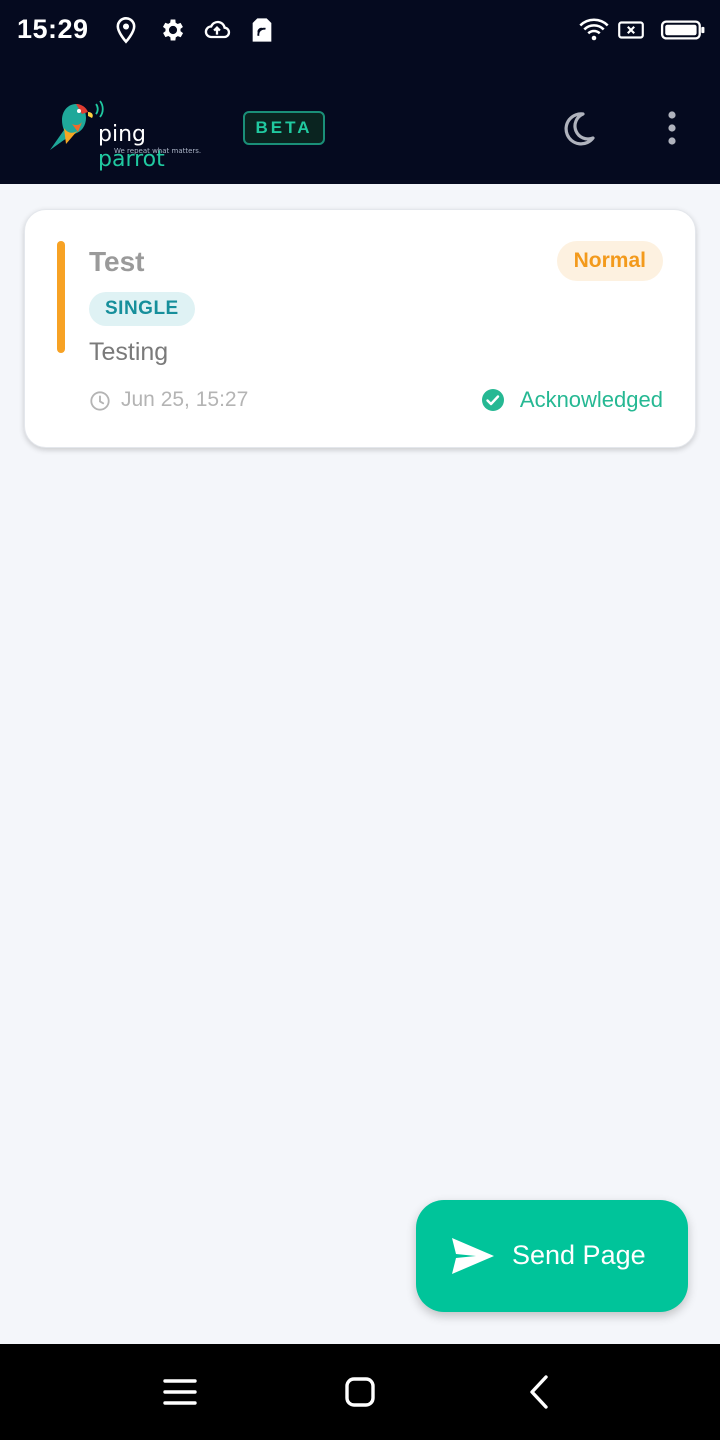  Describe the element at coordinates (129, 352) in the screenshot. I see `page-message: Testing` at that location.